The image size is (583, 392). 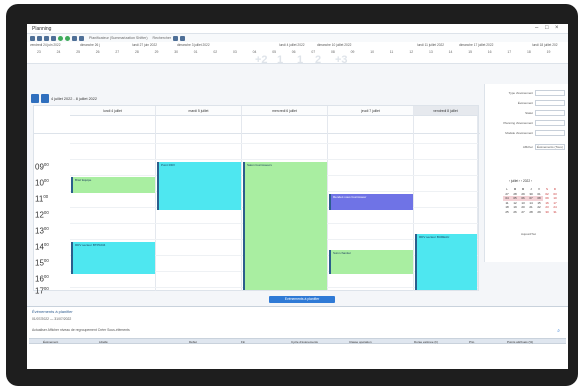 I want to click on mini-calendar-day: 29, so click(x=539, y=212).